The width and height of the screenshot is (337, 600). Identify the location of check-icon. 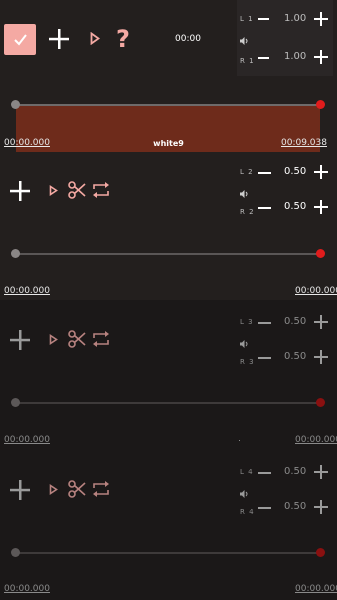
(20, 40).